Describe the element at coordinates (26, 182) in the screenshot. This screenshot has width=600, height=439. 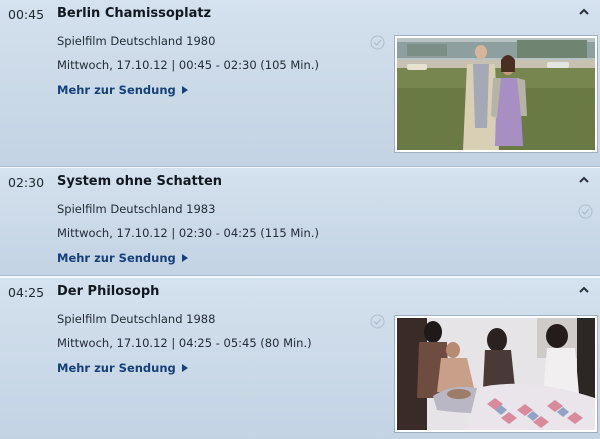
I see `broadcast-time: 02:30` at that location.